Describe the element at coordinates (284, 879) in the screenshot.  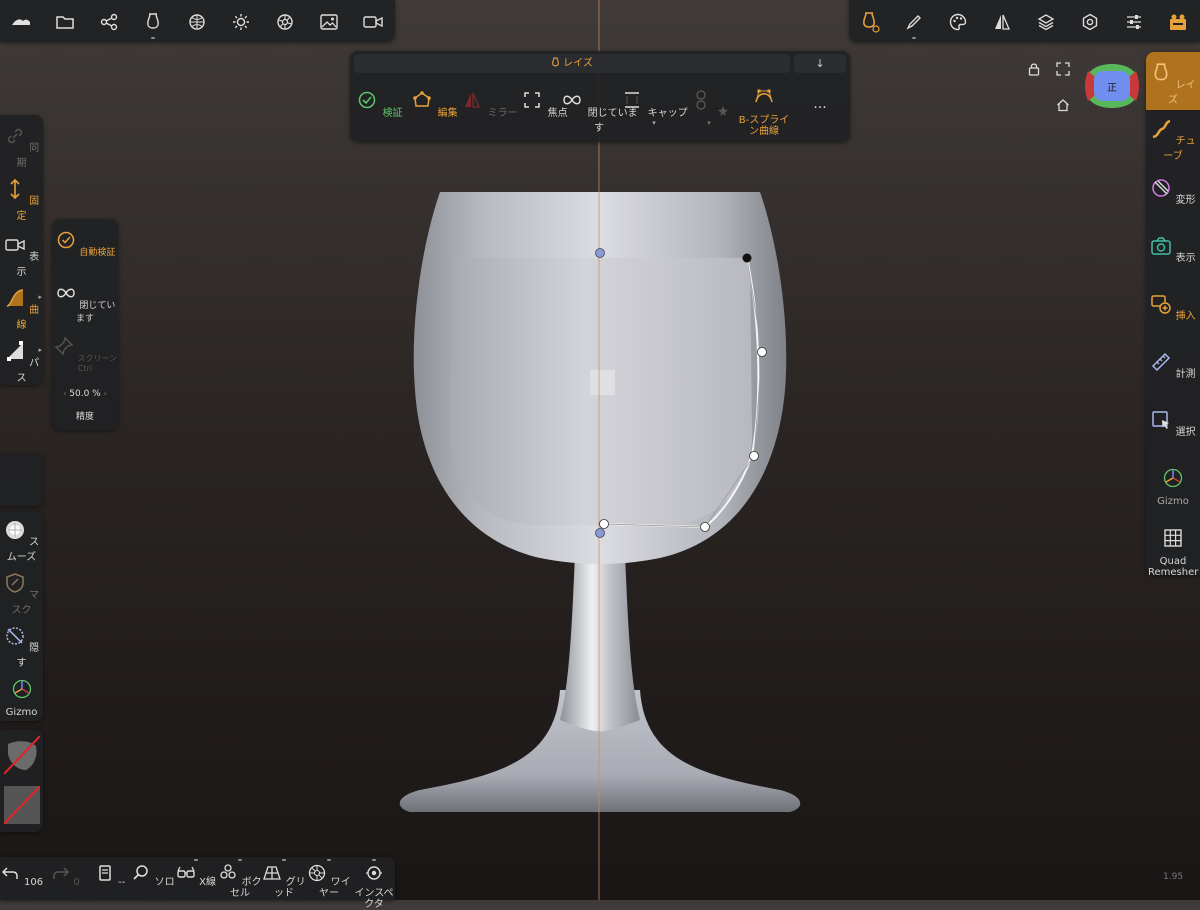
I see `grid-button: グリッド` at that location.